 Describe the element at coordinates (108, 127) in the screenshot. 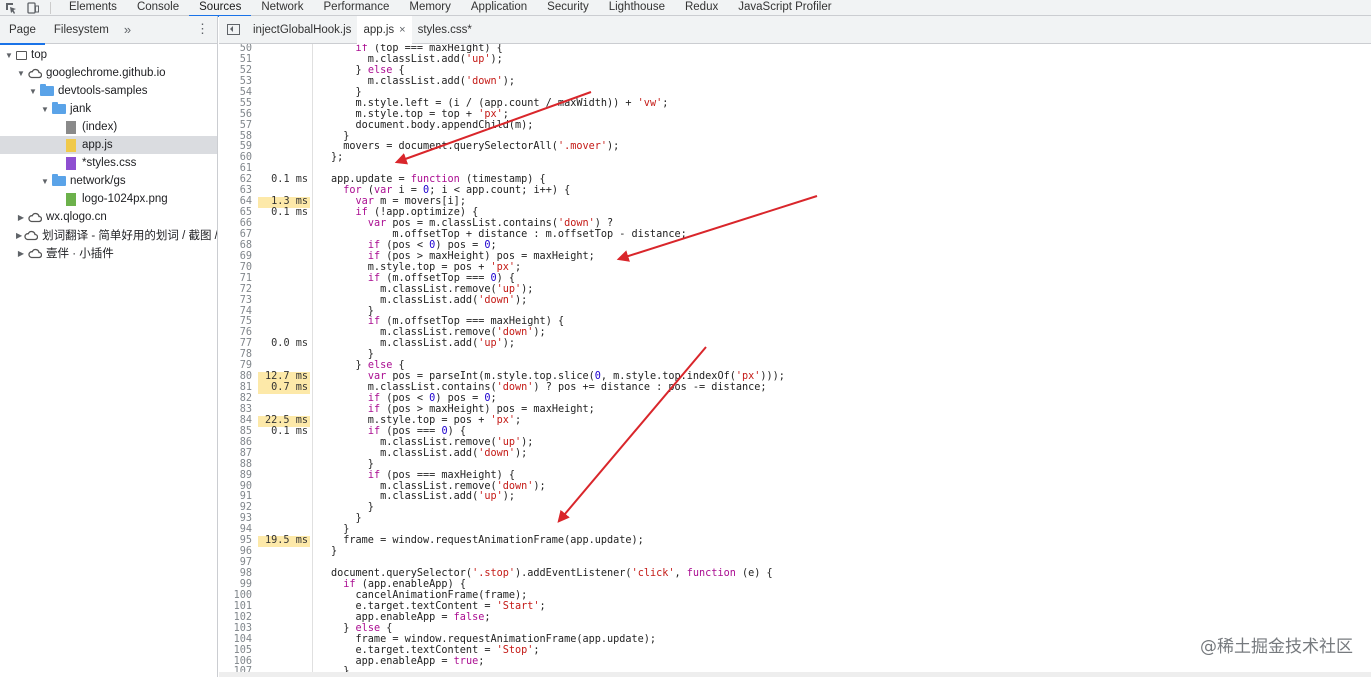

I see `tree-item: (index)` at that location.